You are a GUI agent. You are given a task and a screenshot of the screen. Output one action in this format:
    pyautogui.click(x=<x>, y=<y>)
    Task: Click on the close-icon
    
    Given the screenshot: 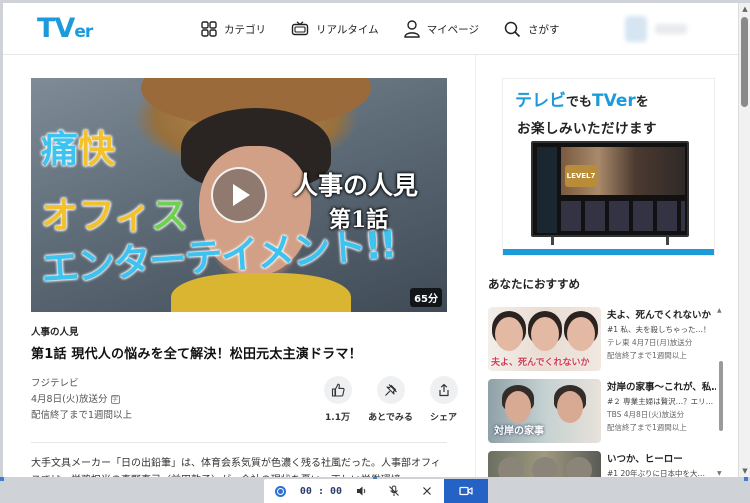 What is the action you would take?
    pyautogui.click(x=427, y=491)
    